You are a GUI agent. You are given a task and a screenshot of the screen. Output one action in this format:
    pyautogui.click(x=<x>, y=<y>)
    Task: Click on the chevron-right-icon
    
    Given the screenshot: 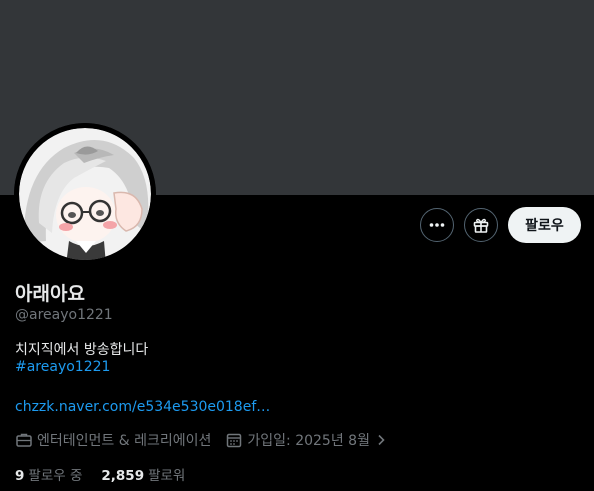 What is the action you would take?
    pyautogui.click(x=381, y=440)
    